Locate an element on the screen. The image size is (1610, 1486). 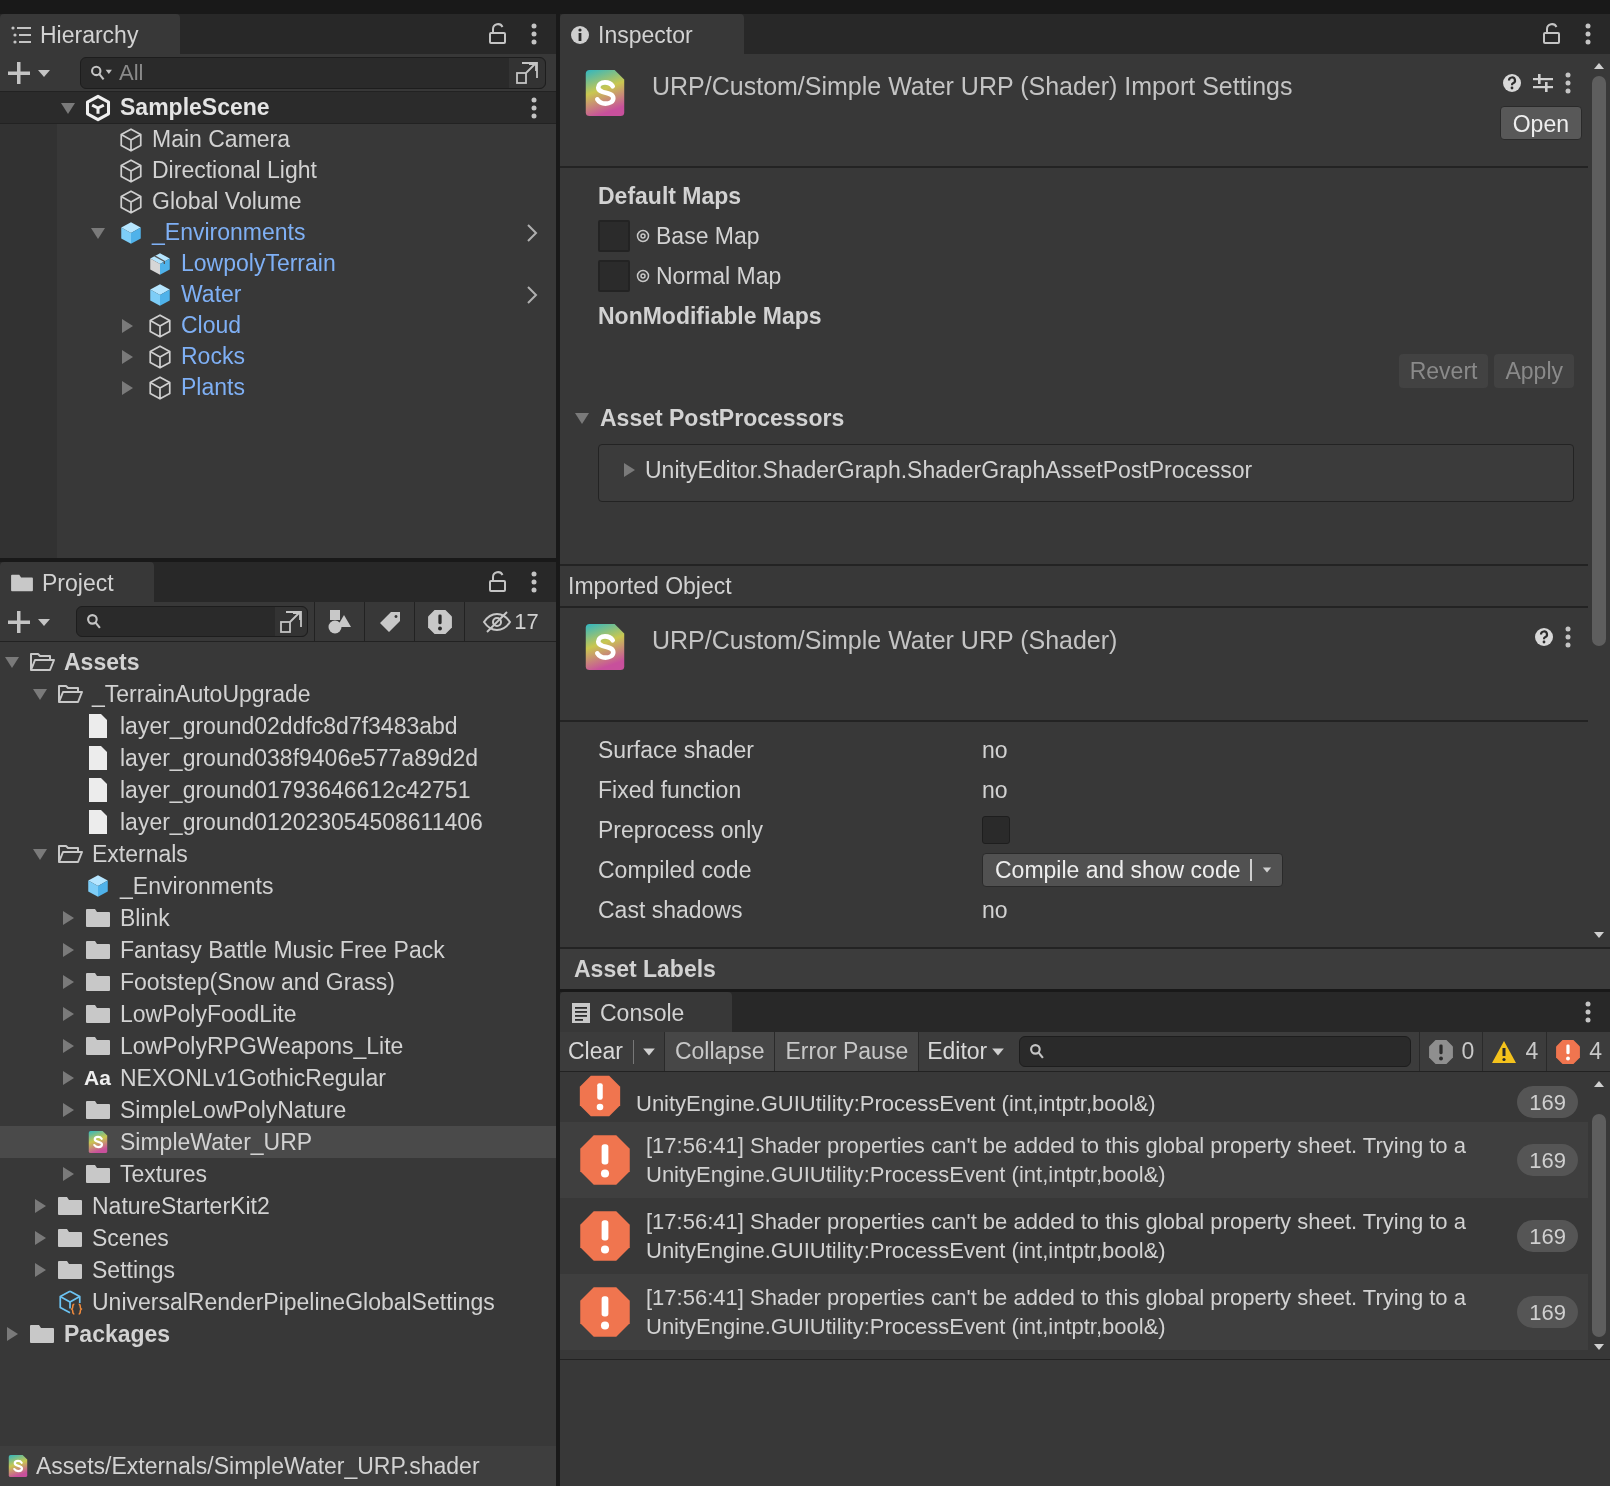
property-value: no is located at coordinates (995, 790).